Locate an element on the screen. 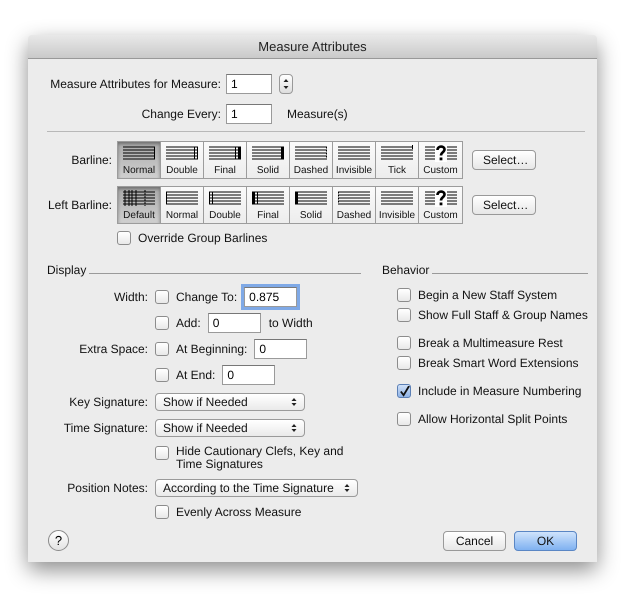  cancel-button: Cancel is located at coordinates (474, 540).